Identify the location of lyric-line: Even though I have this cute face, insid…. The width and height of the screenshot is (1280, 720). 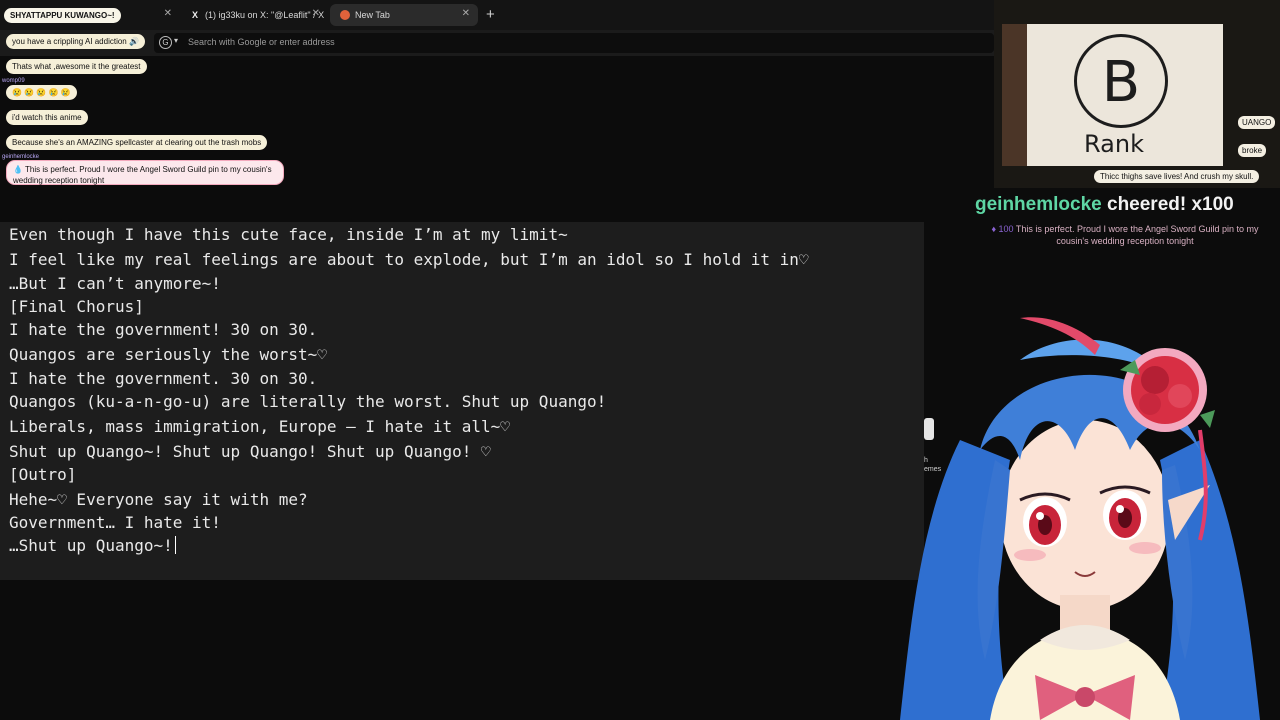
(288, 234).